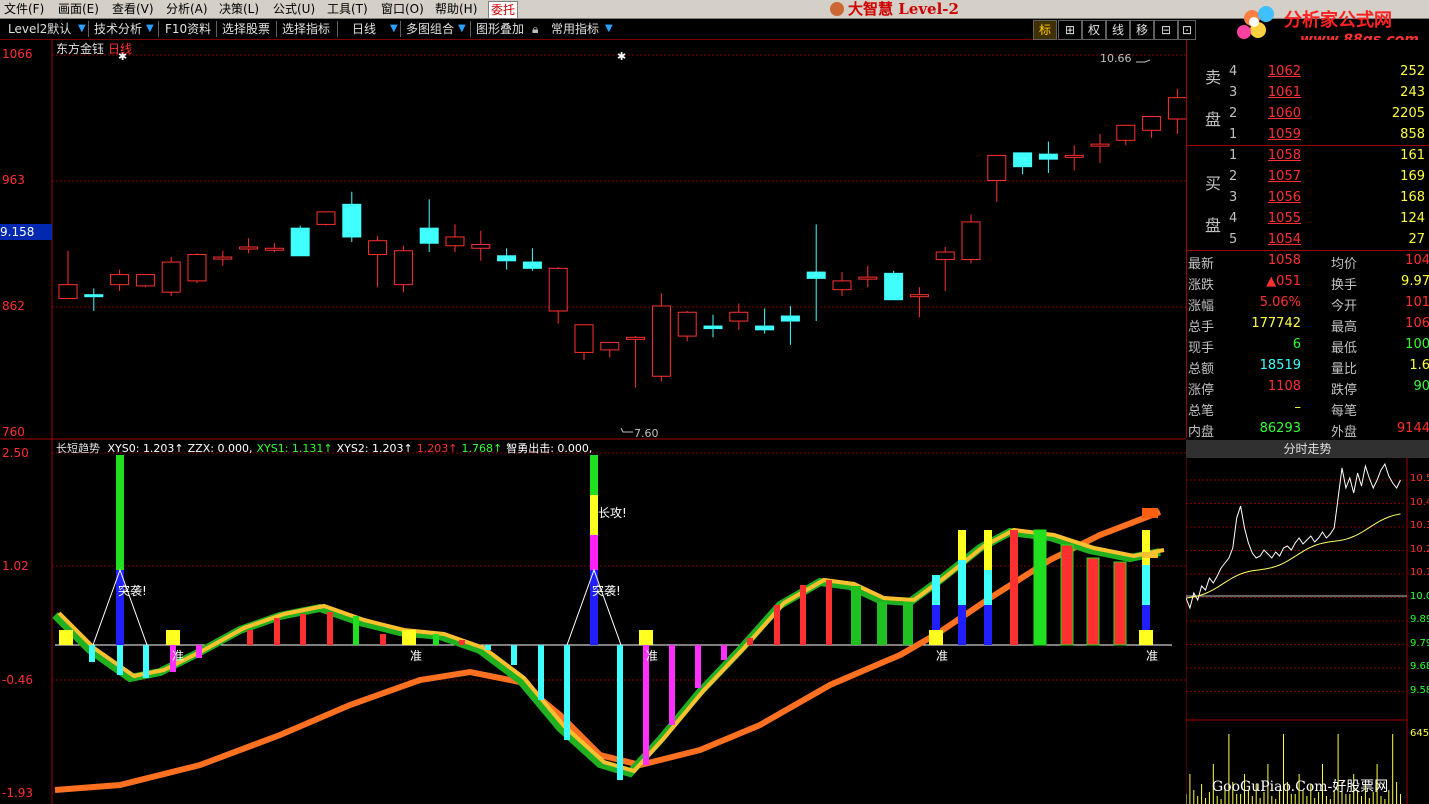 The image size is (1429, 804). Describe the element at coordinates (364, 29) in the screenshot. I see `tb-daily: 日线` at that location.